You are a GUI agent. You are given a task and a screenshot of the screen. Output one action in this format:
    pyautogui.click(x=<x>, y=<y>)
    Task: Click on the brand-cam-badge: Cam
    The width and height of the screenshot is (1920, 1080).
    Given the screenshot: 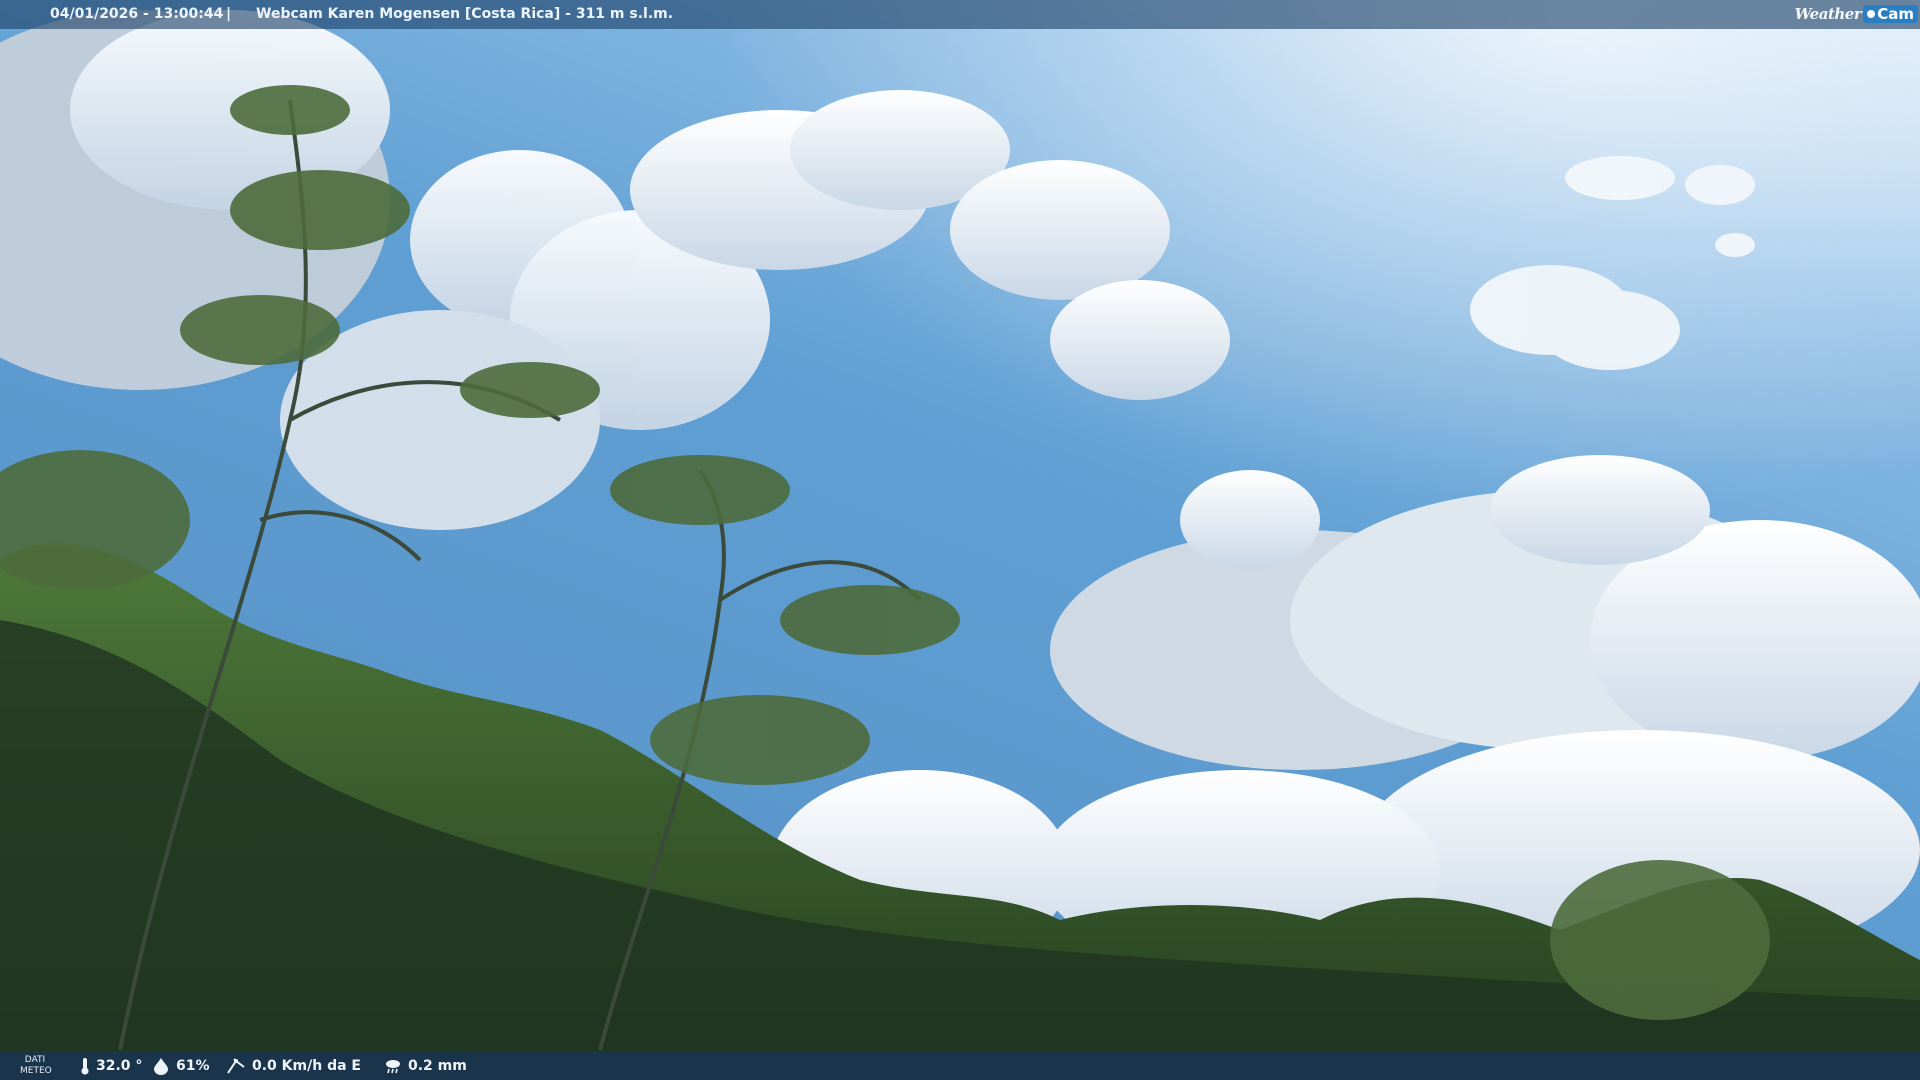 What is the action you would take?
    pyautogui.click(x=1890, y=14)
    